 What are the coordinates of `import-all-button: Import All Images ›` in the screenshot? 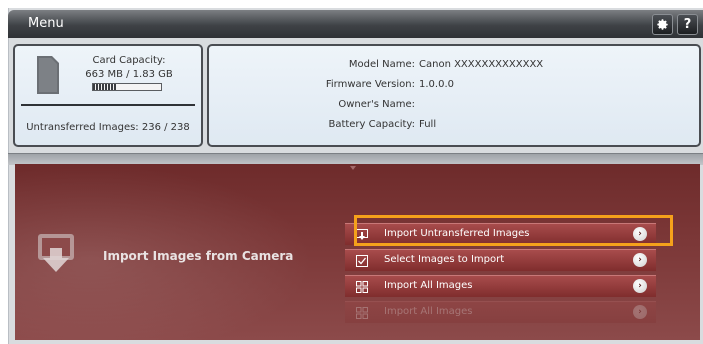 It's located at (500, 286).